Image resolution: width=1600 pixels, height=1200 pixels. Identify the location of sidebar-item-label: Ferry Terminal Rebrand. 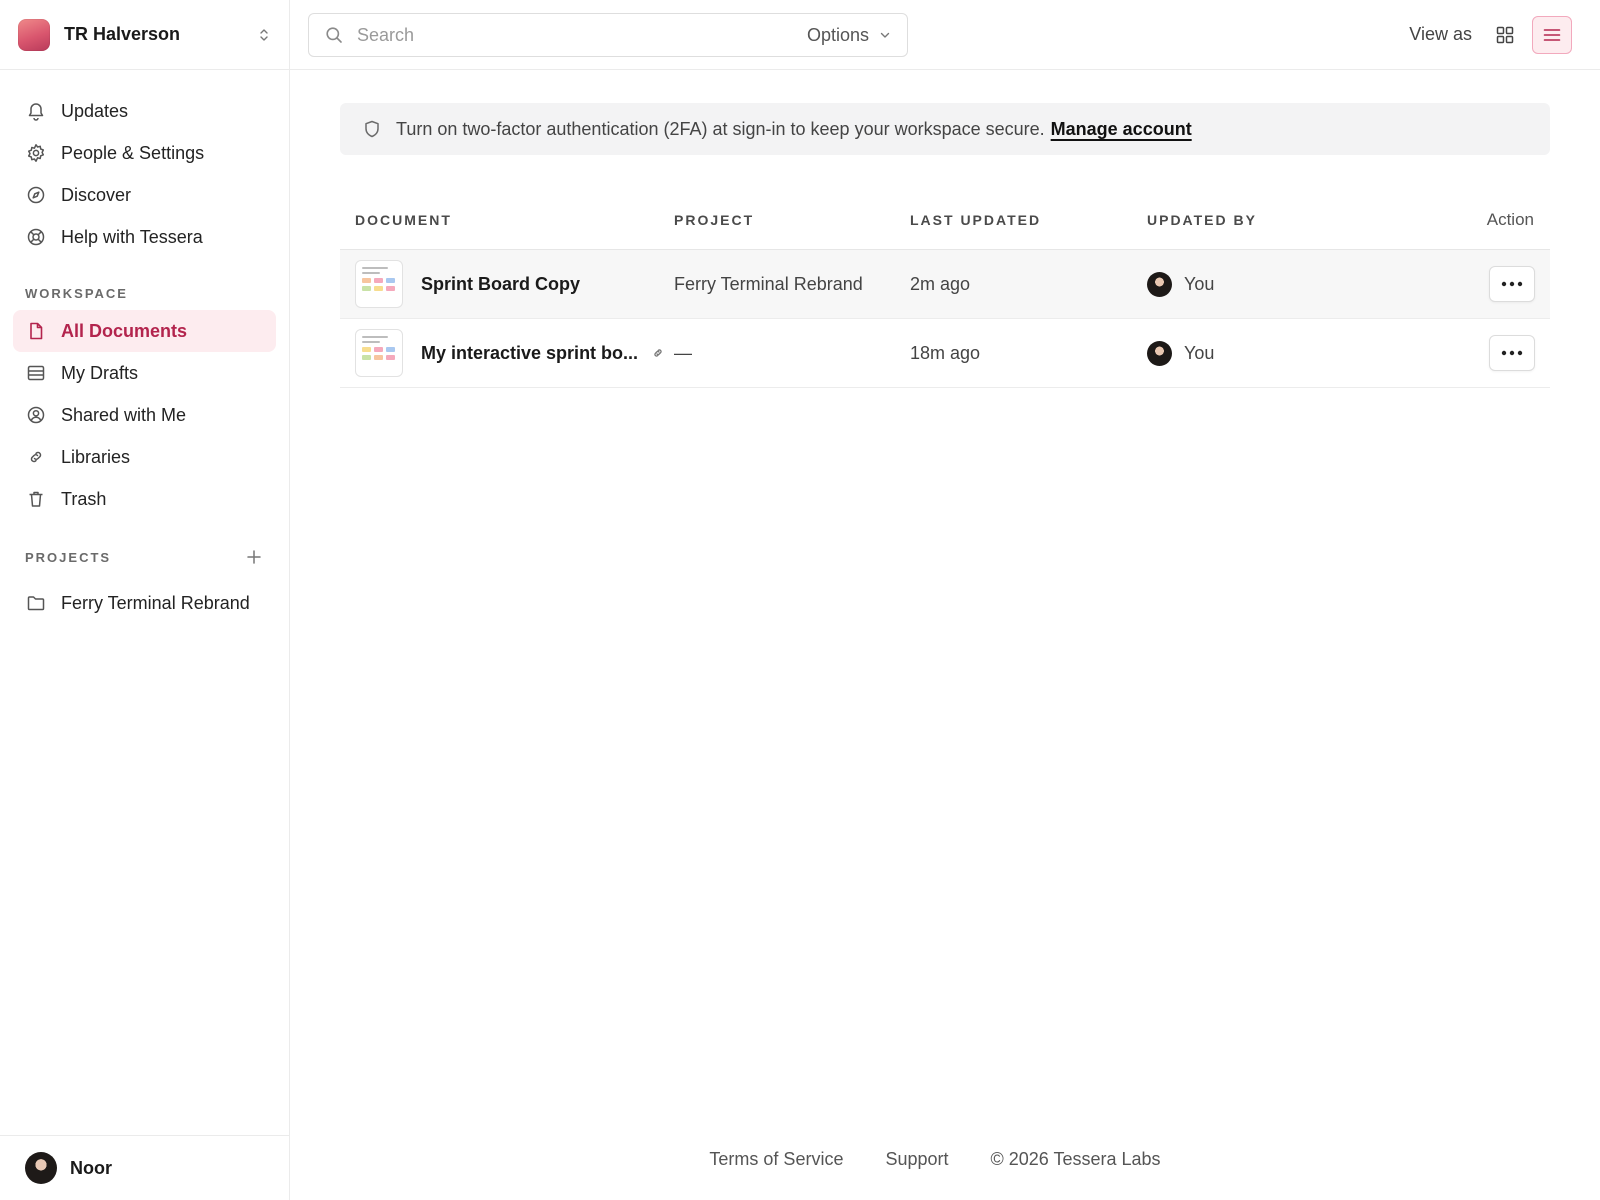
(155, 602).